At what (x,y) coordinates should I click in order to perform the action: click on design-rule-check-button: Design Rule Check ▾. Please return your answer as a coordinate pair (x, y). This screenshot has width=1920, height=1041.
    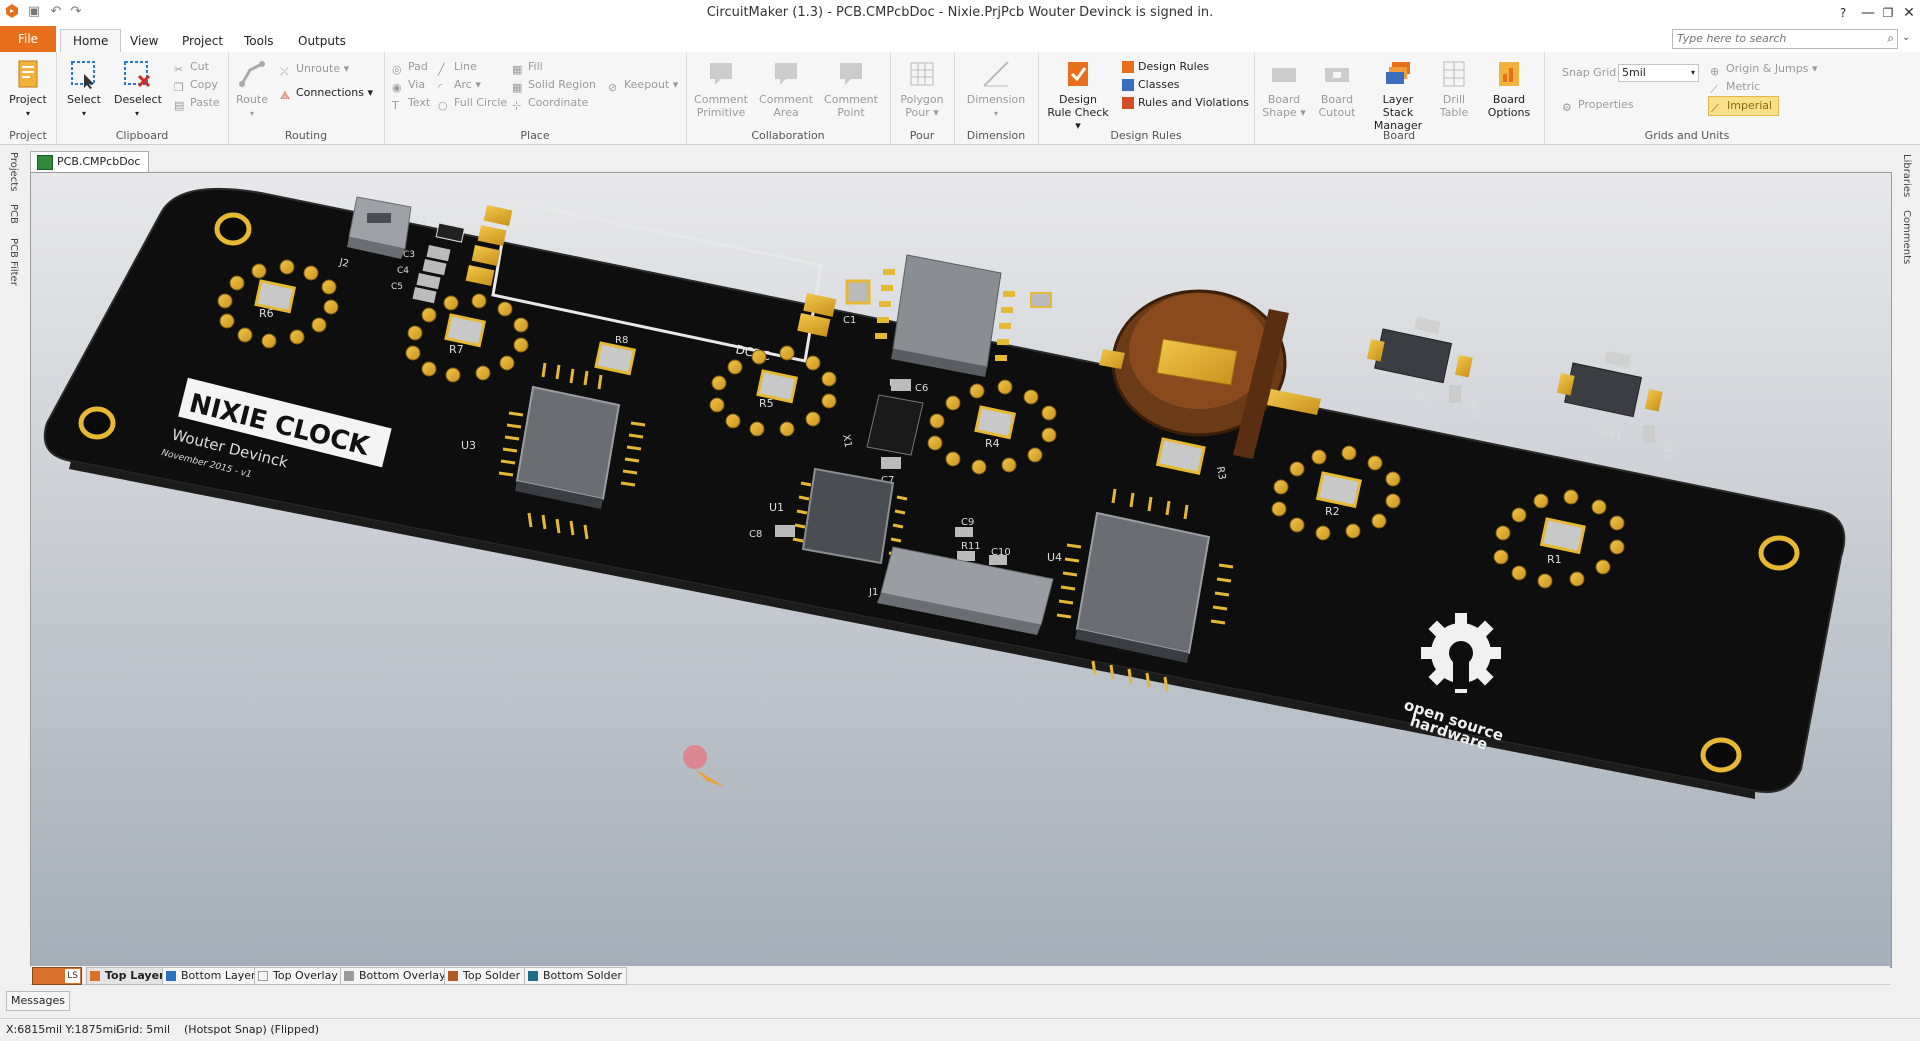
    Looking at the image, I should click on (1078, 95).